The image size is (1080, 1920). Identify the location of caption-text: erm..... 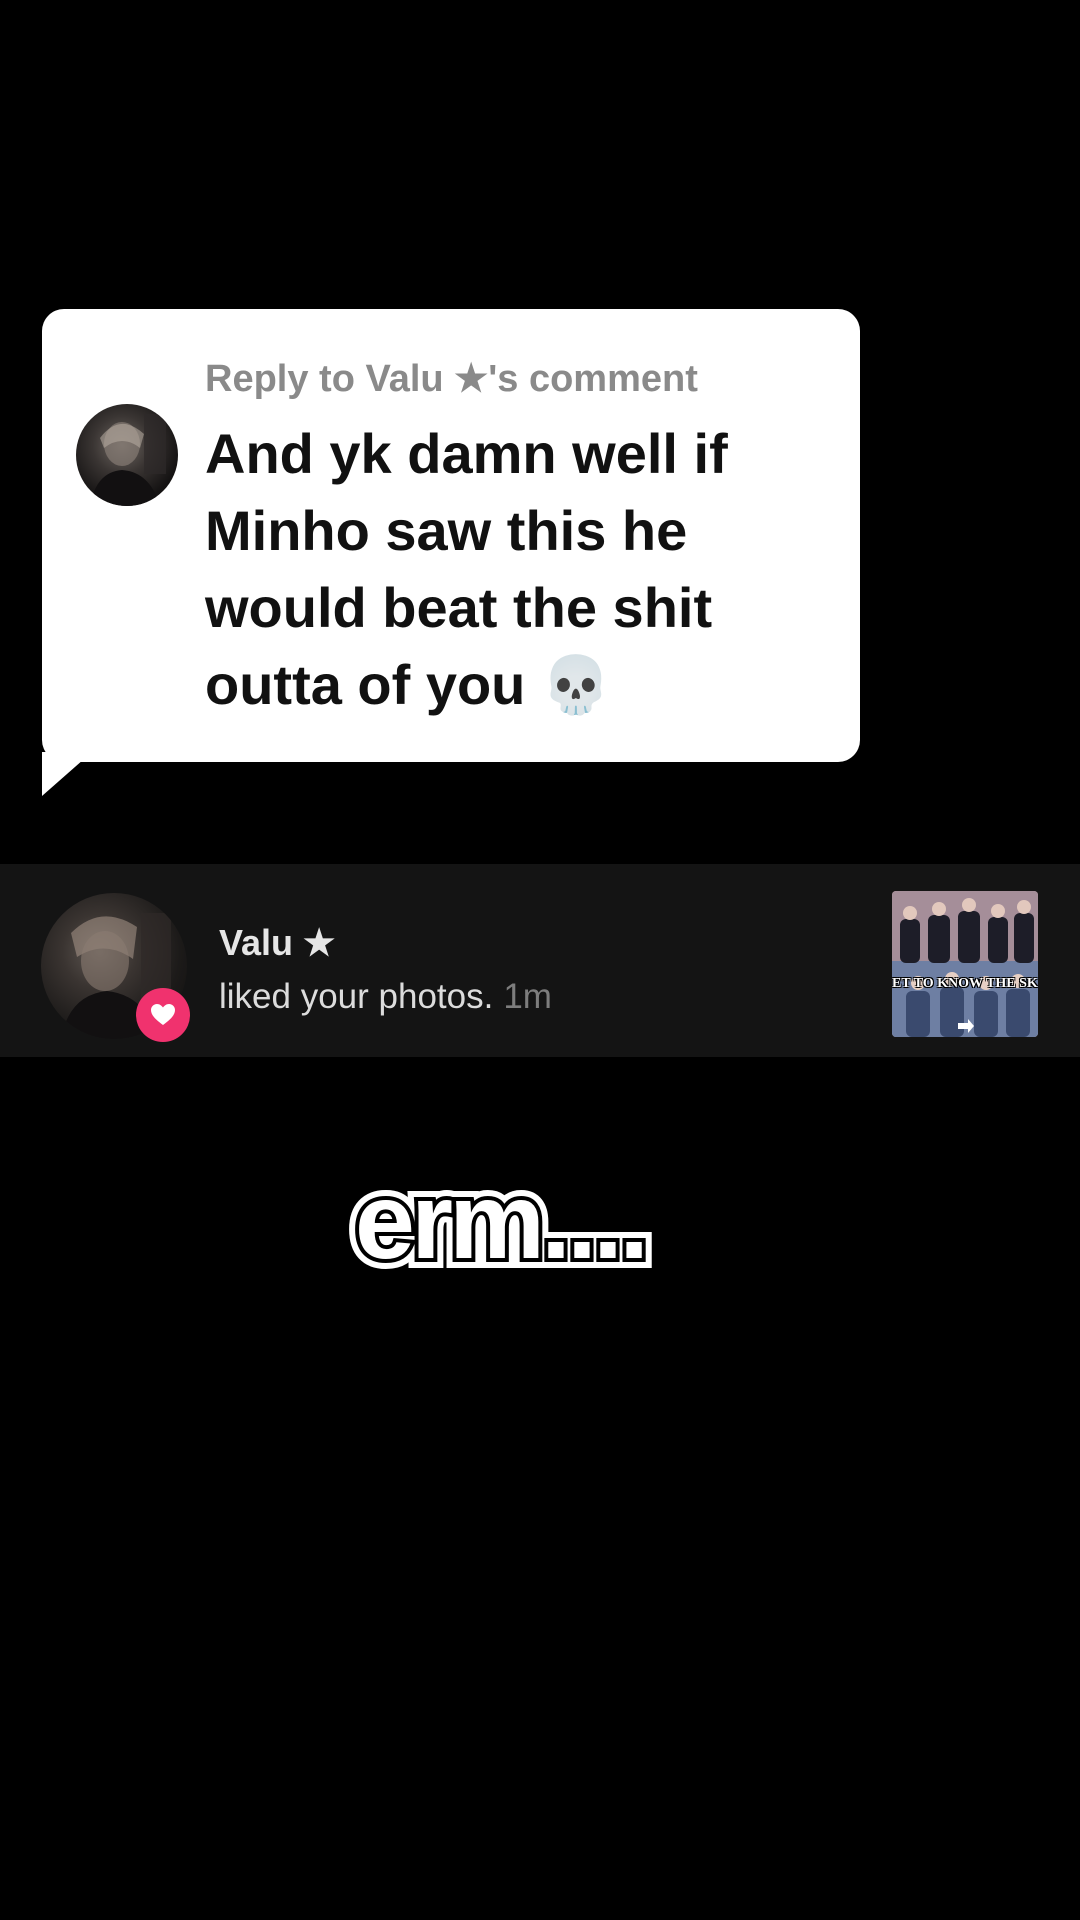
(501, 1220).